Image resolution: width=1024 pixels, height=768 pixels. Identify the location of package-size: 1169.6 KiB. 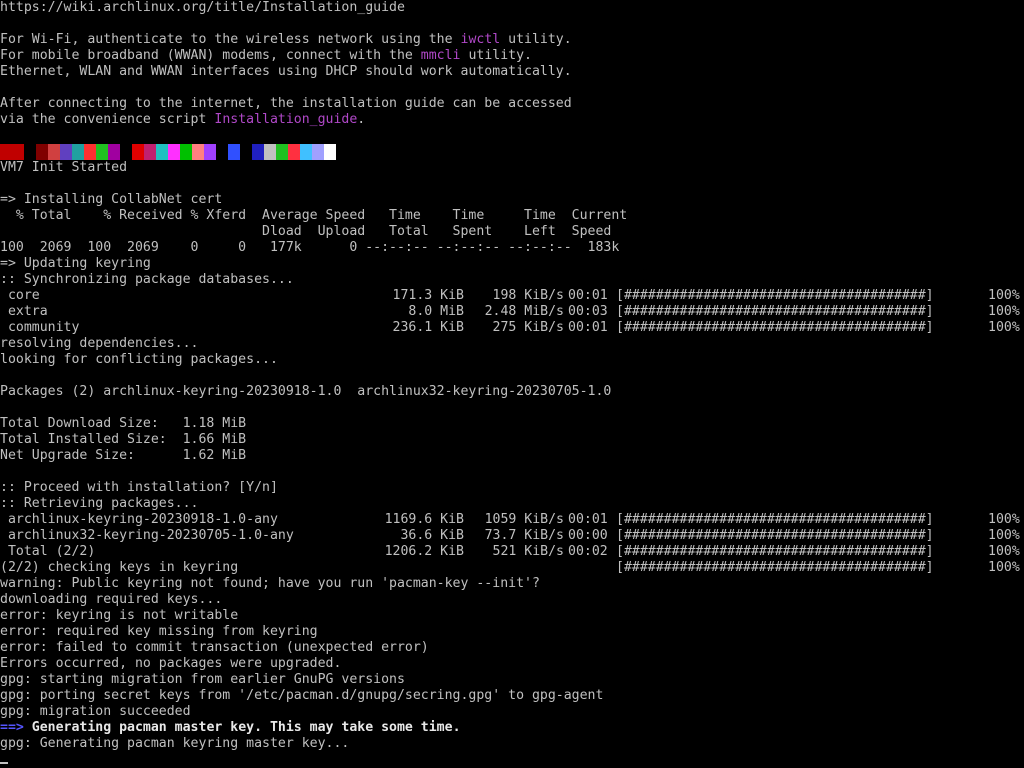
(424, 519).